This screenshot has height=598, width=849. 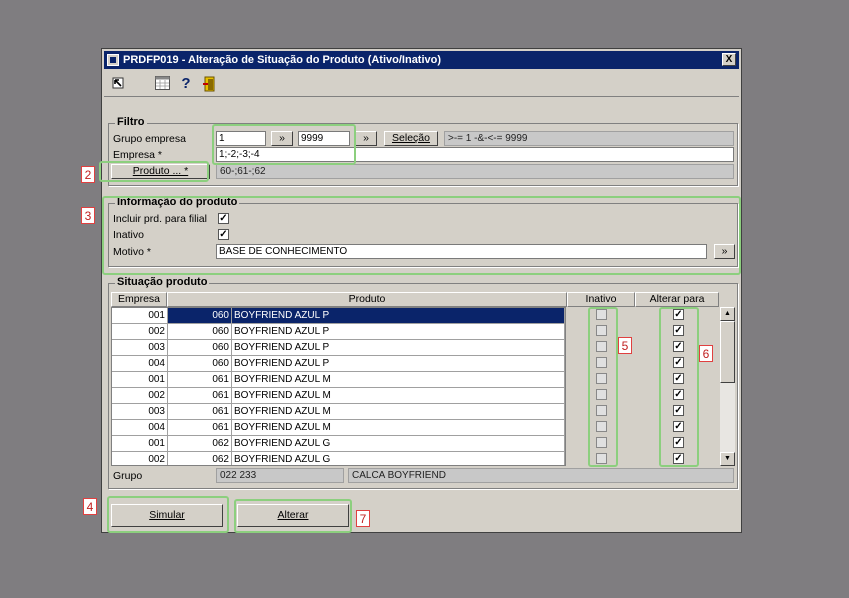 What do you see at coordinates (706, 353) in the screenshot?
I see `annotation-marker-6: 6` at bounding box center [706, 353].